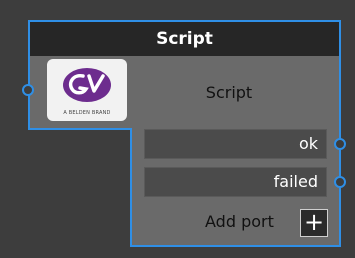 Image resolution: width=355 pixels, height=258 pixels. Describe the element at coordinates (314, 223) in the screenshot. I see `add-port-button: +` at that location.